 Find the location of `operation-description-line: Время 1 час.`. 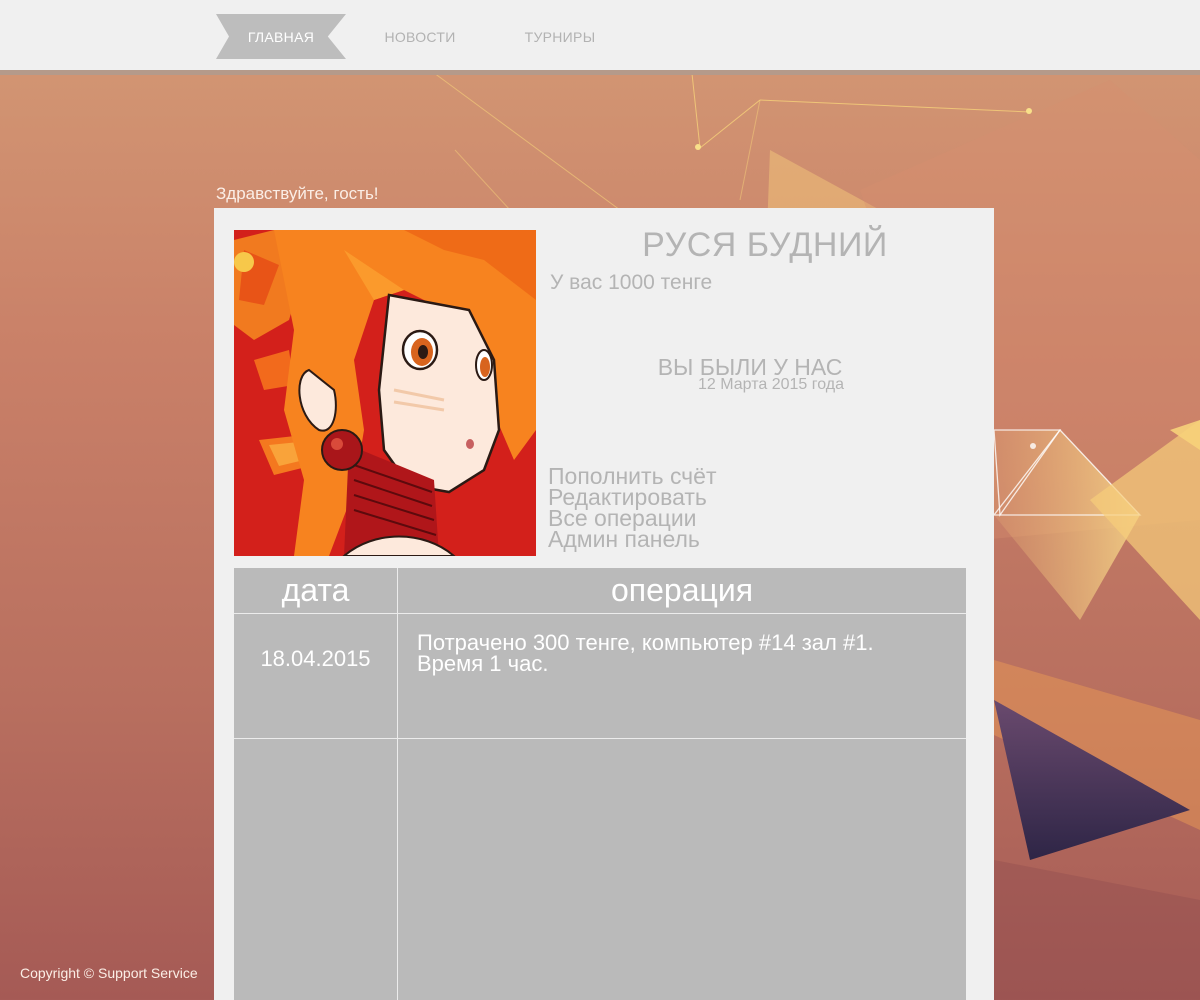

operation-description-line: Время 1 час. is located at coordinates (483, 663).